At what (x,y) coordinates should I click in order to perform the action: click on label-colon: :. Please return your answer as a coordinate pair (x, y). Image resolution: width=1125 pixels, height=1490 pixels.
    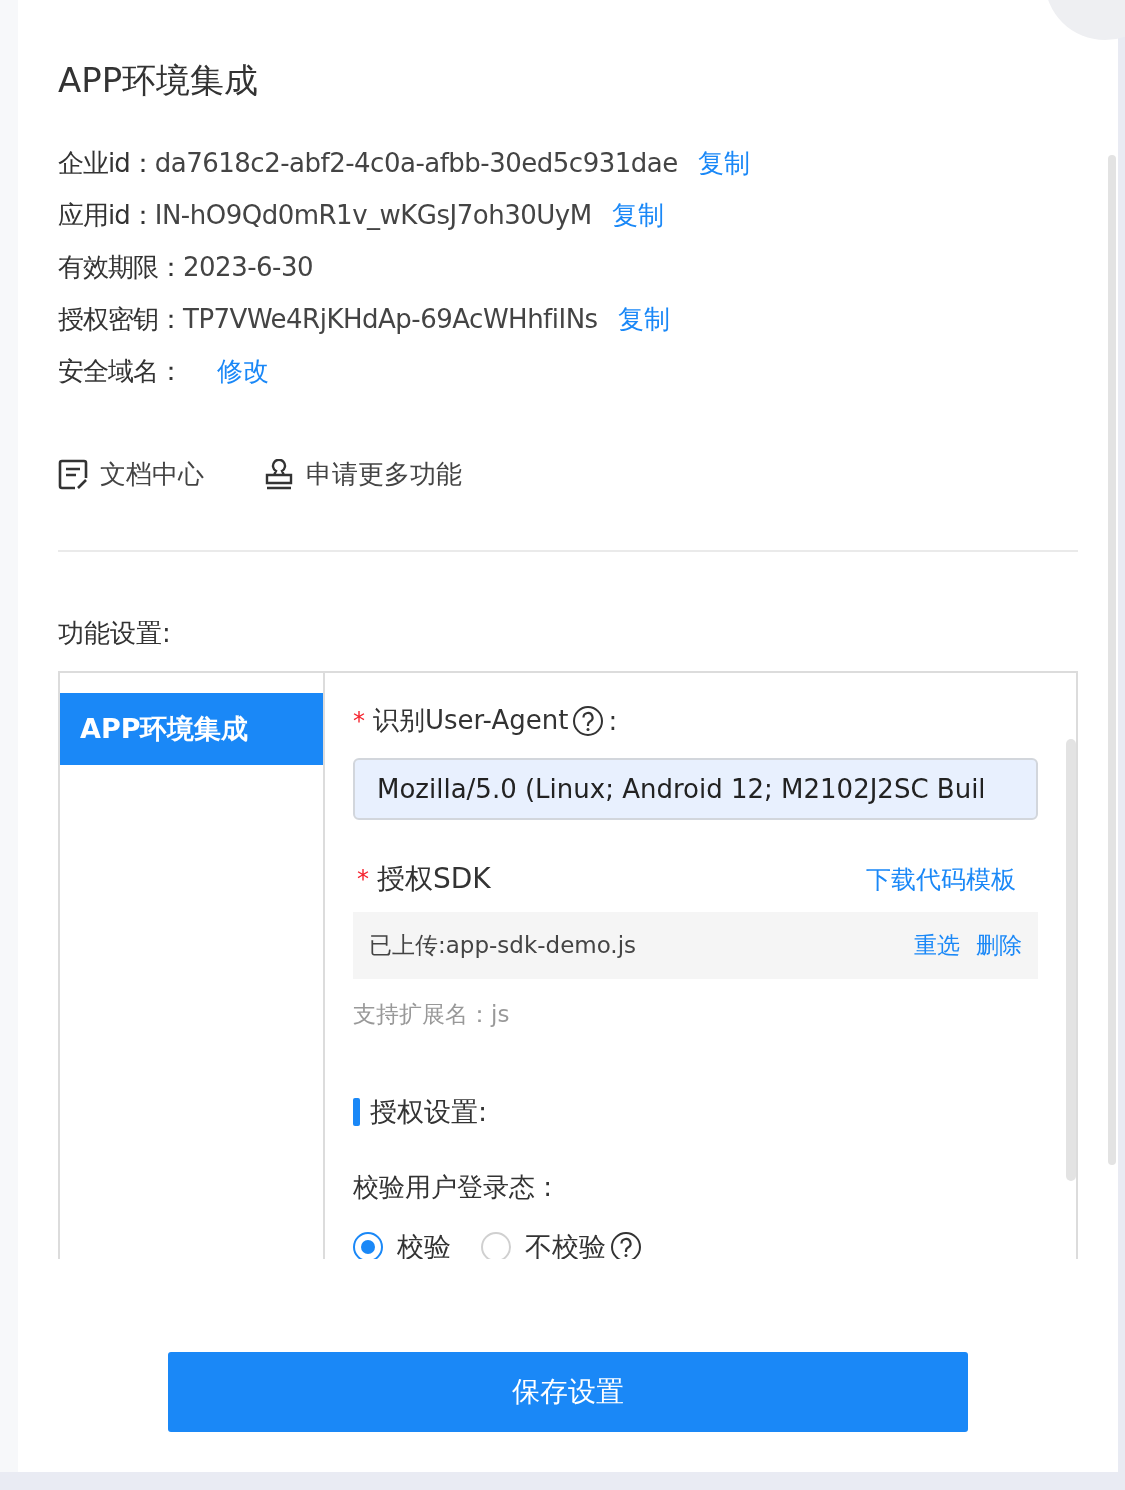
    Looking at the image, I should click on (613, 720).